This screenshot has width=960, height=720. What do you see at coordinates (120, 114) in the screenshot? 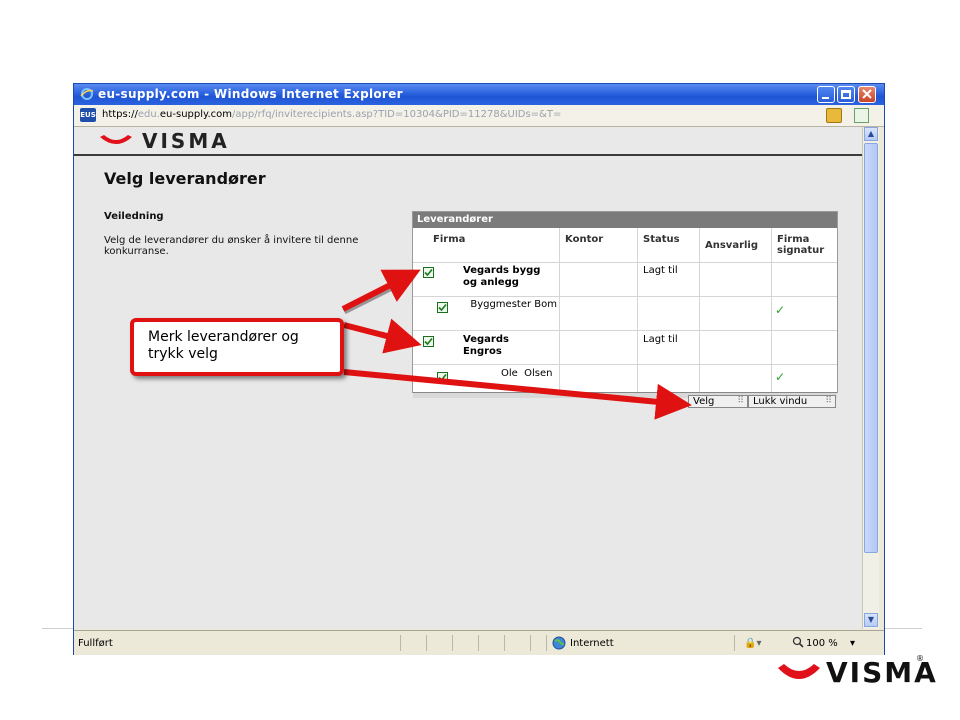
I see `url-scheme: https://` at bounding box center [120, 114].